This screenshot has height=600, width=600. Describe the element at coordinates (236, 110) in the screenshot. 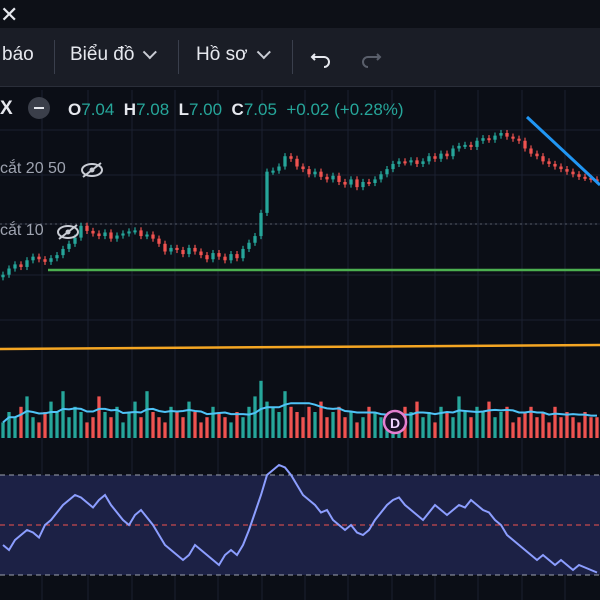

I see `ohlc-readout: O7.04 H7.08 L7.00 C7.05 +0.02 (+0.28%)` at that location.